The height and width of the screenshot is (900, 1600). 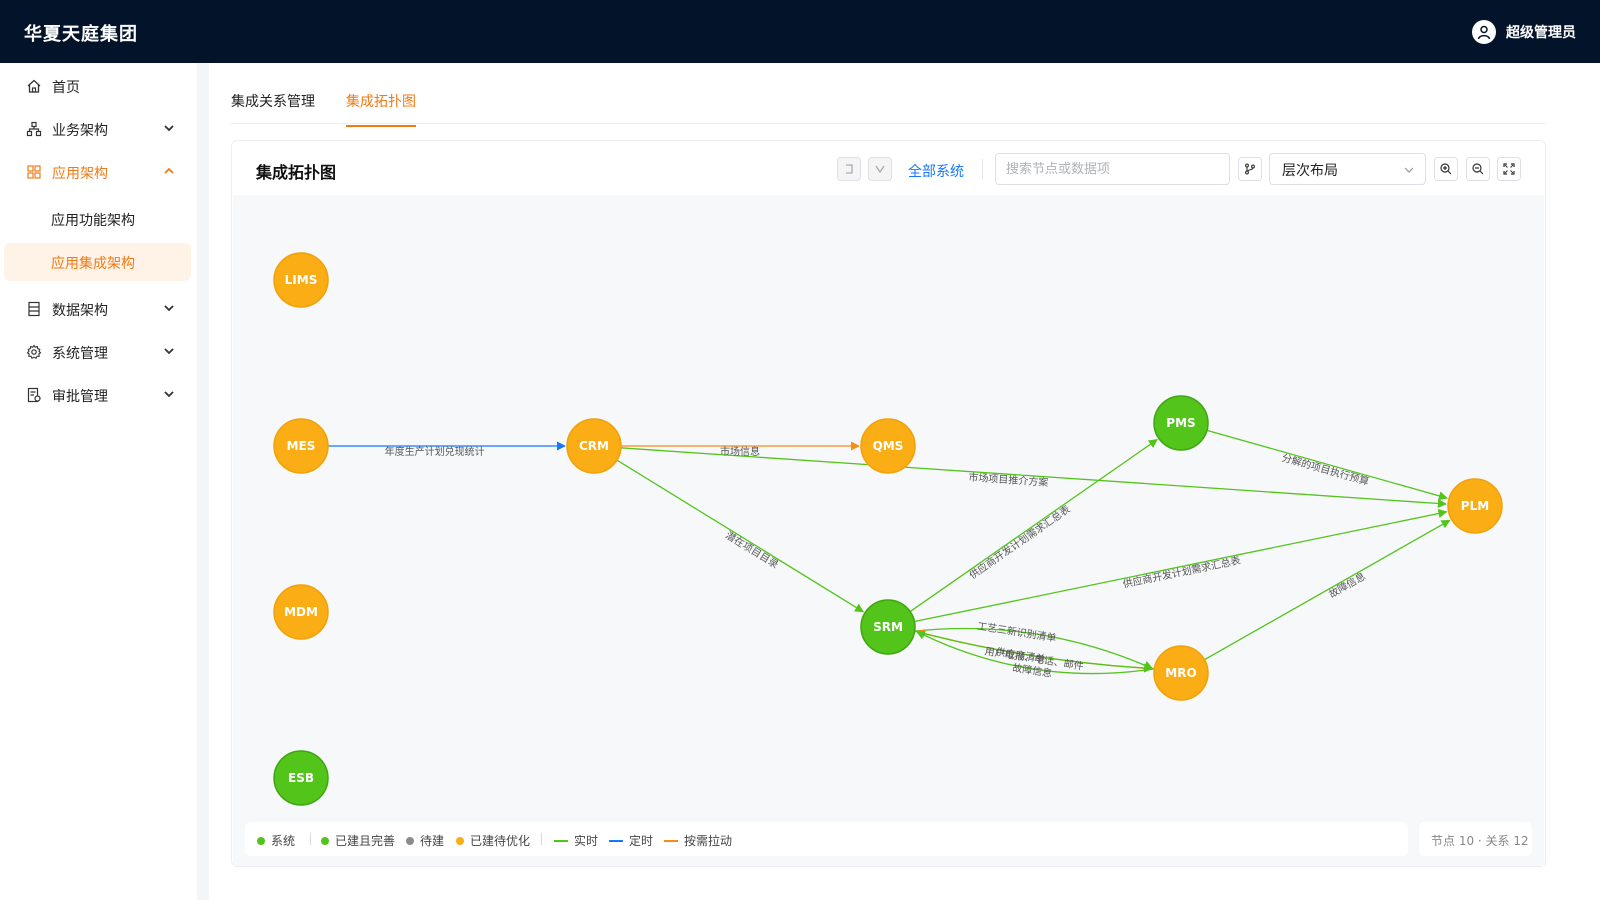 I want to click on node-srm: SRM, so click(x=888, y=627).